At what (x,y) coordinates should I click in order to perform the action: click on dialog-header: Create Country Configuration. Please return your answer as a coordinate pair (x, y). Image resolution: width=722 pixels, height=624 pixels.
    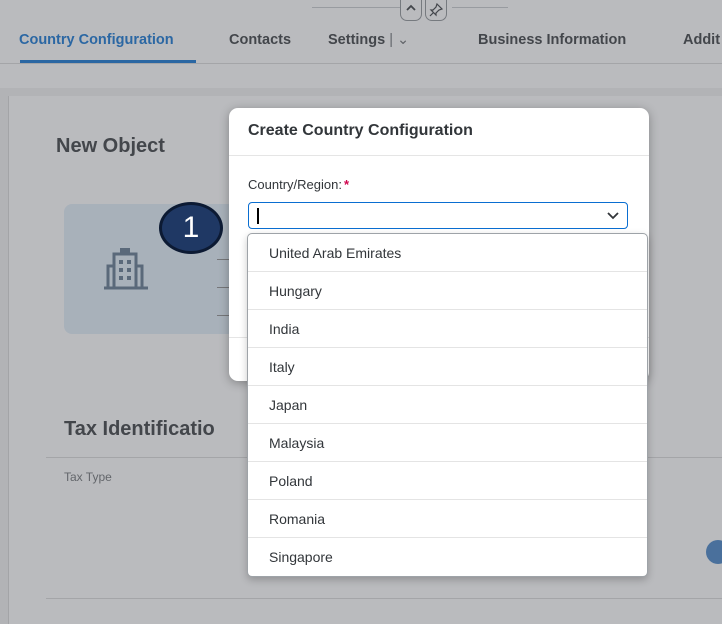
    Looking at the image, I should click on (439, 132).